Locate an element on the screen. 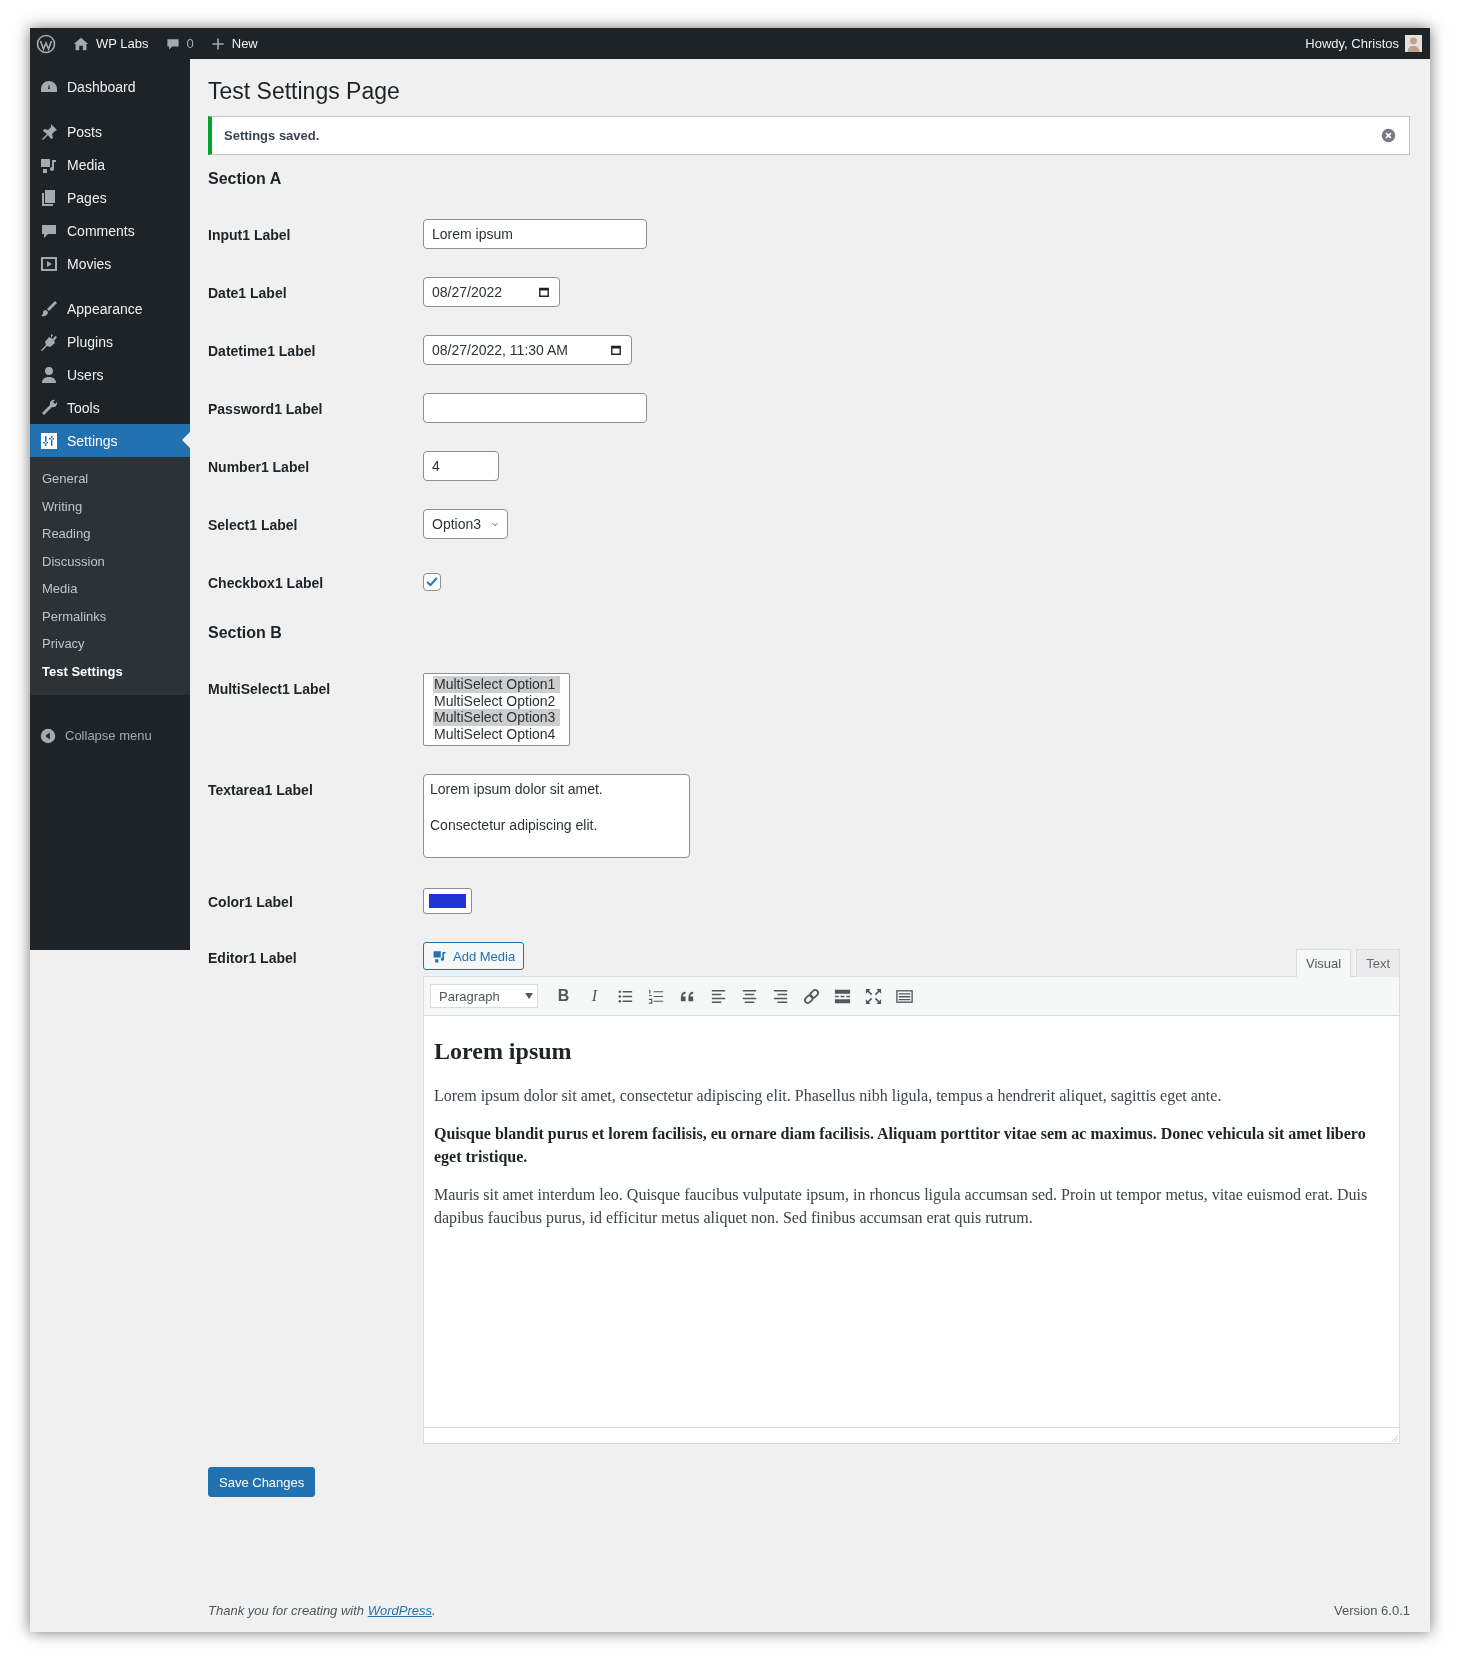  circle-arrow-icon is located at coordinates (48, 735).